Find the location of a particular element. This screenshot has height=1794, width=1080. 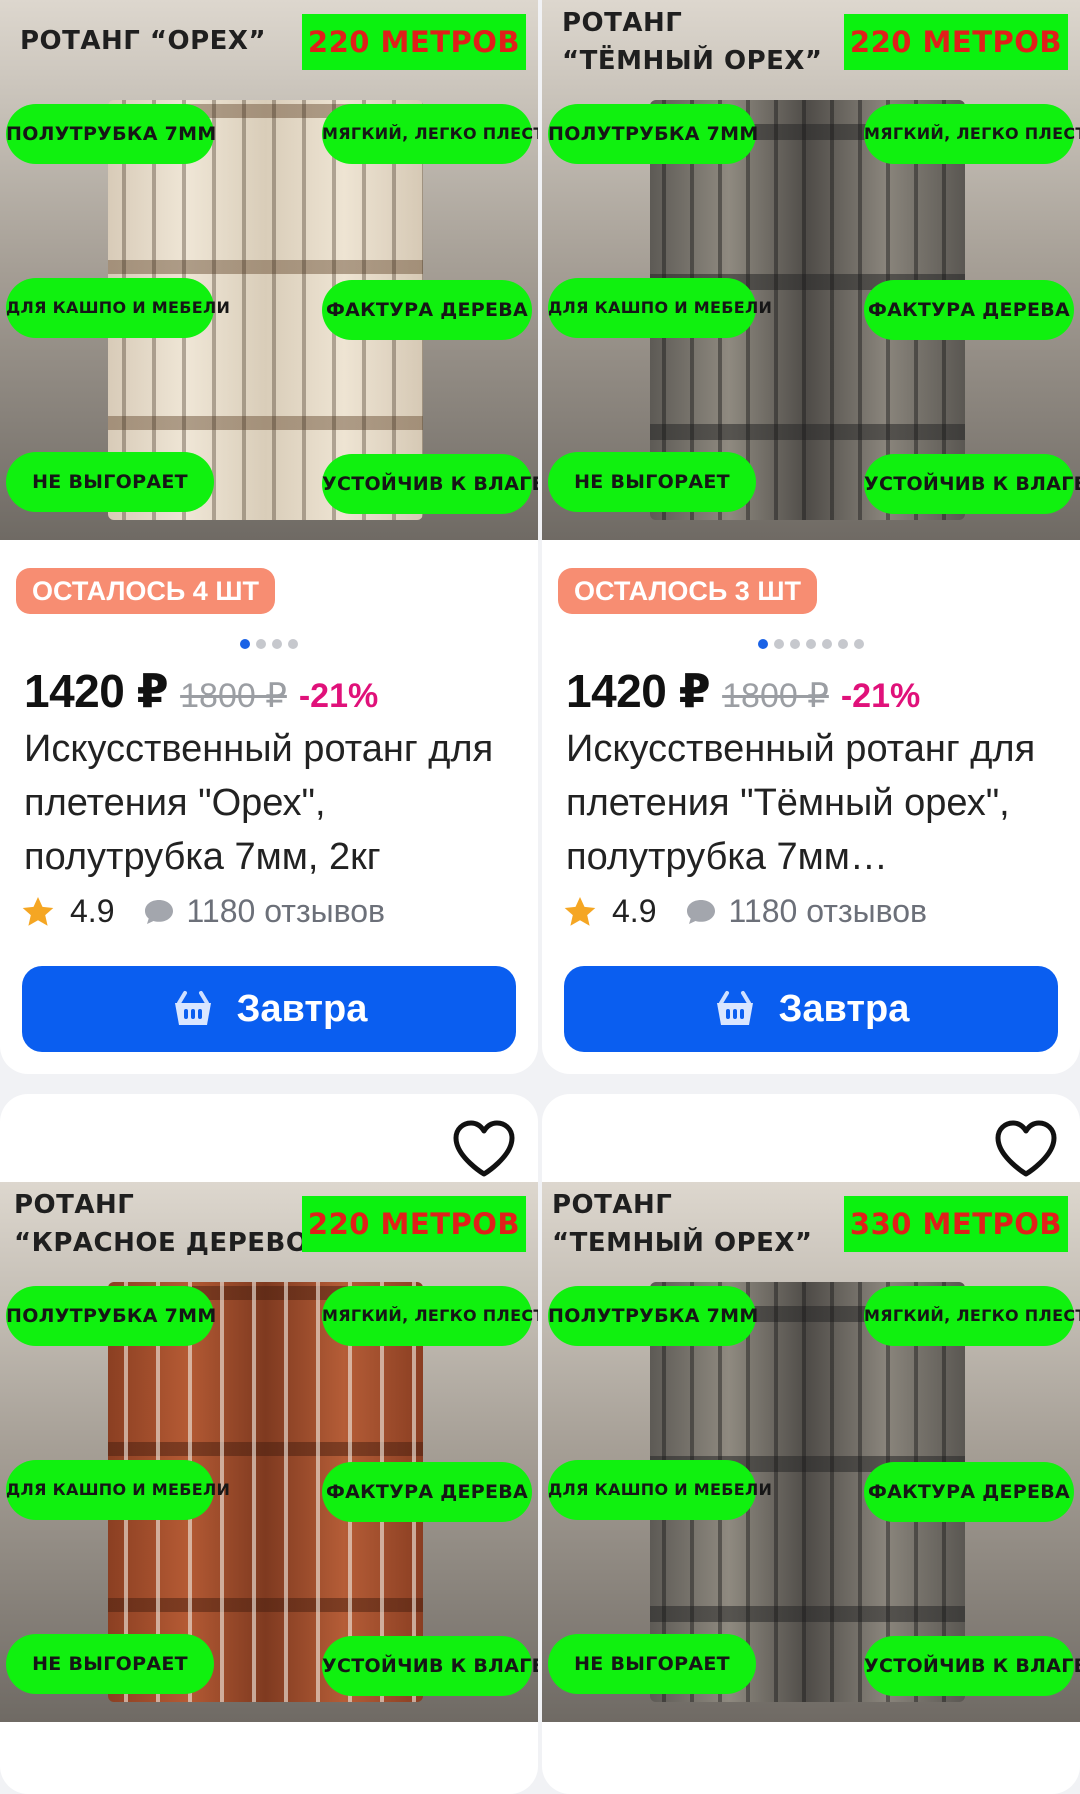

stock-badge: ОСТАЛОСЬ 4 ШТ is located at coordinates (145, 591).